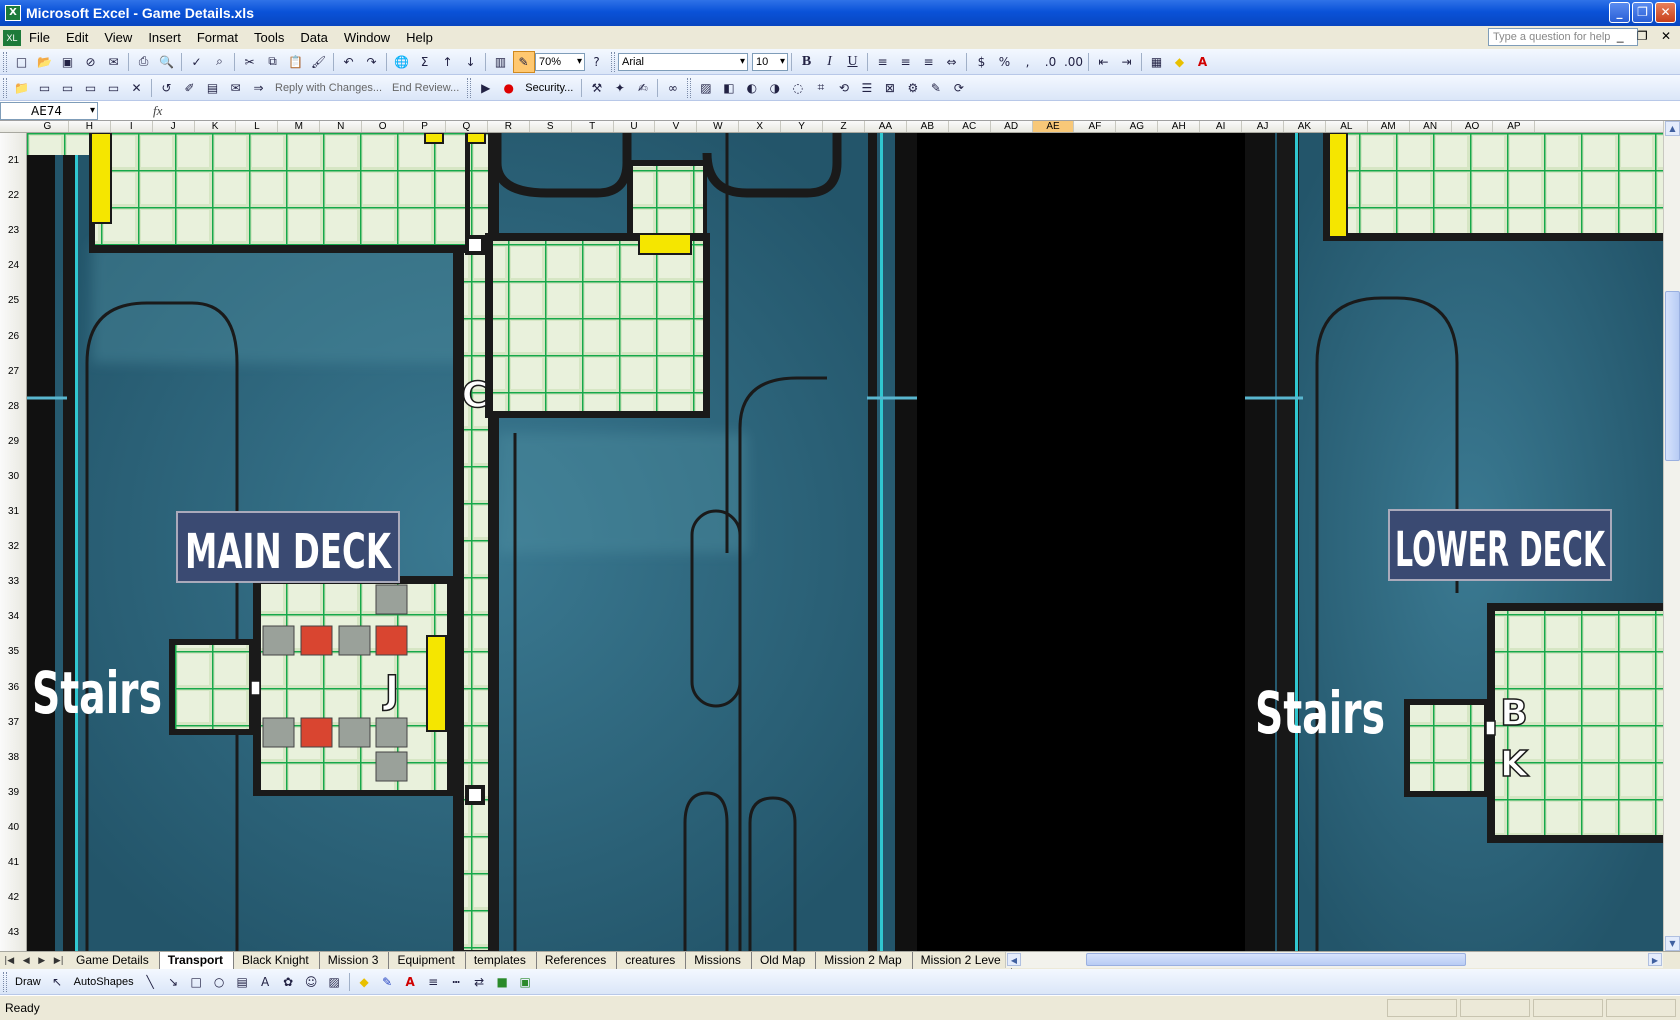 The image size is (1680, 1020). What do you see at coordinates (259, 88) in the screenshot?
I see `send-icon: ⇒` at bounding box center [259, 88].